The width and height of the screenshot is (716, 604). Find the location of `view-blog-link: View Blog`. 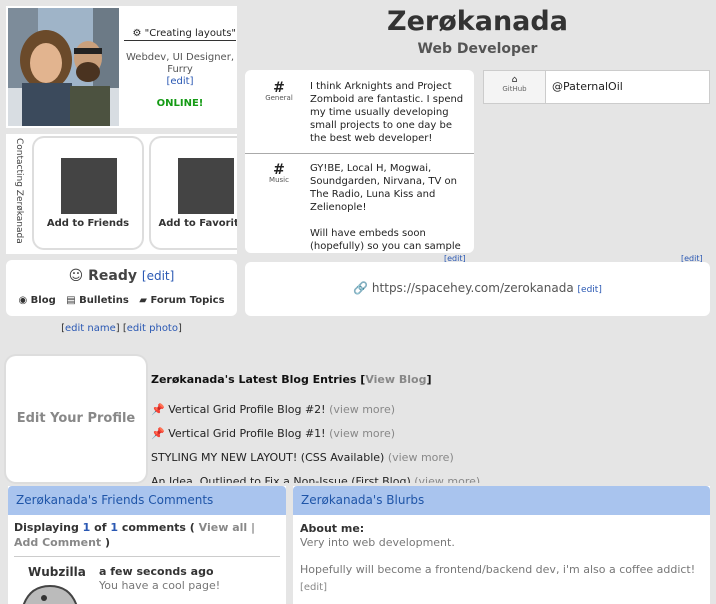

view-blog-link: View Blog is located at coordinates (395, 379).